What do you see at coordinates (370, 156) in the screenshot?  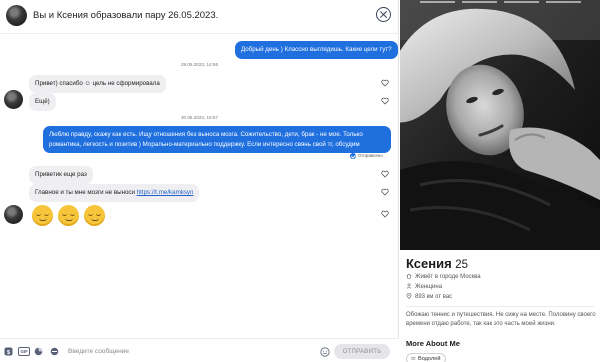 I see `sent-status-label: Отправлено` at bounding box center [370, 156].